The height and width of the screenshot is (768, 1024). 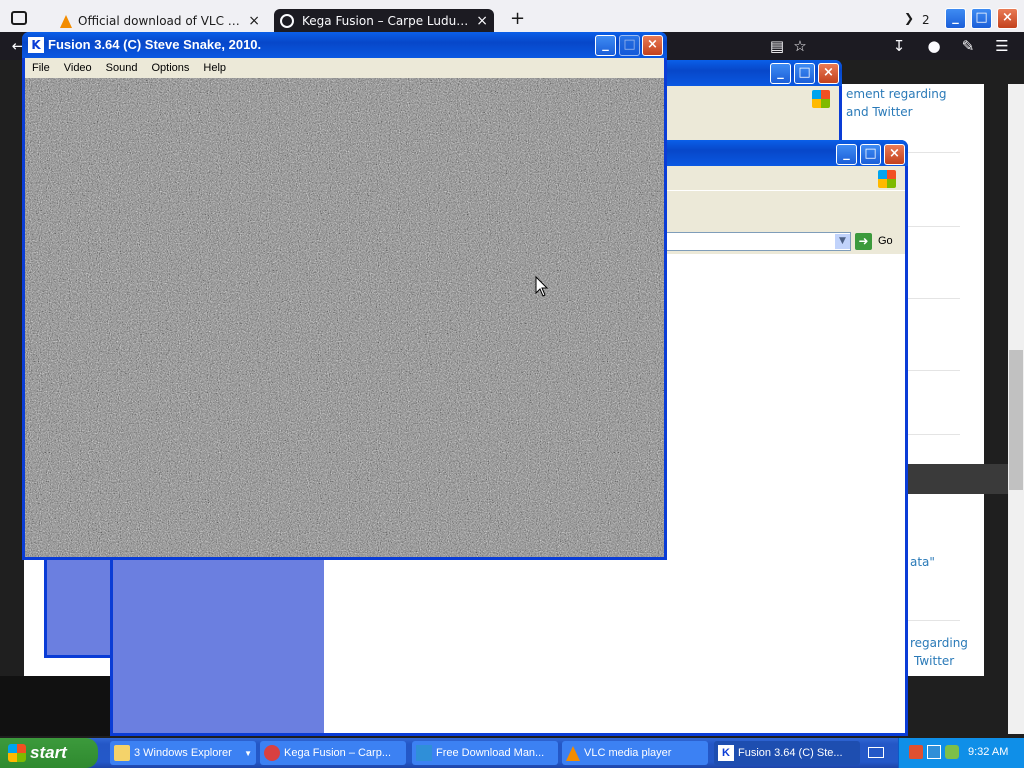 I want to click on menu-help: Help, so click(x=214, y=68).